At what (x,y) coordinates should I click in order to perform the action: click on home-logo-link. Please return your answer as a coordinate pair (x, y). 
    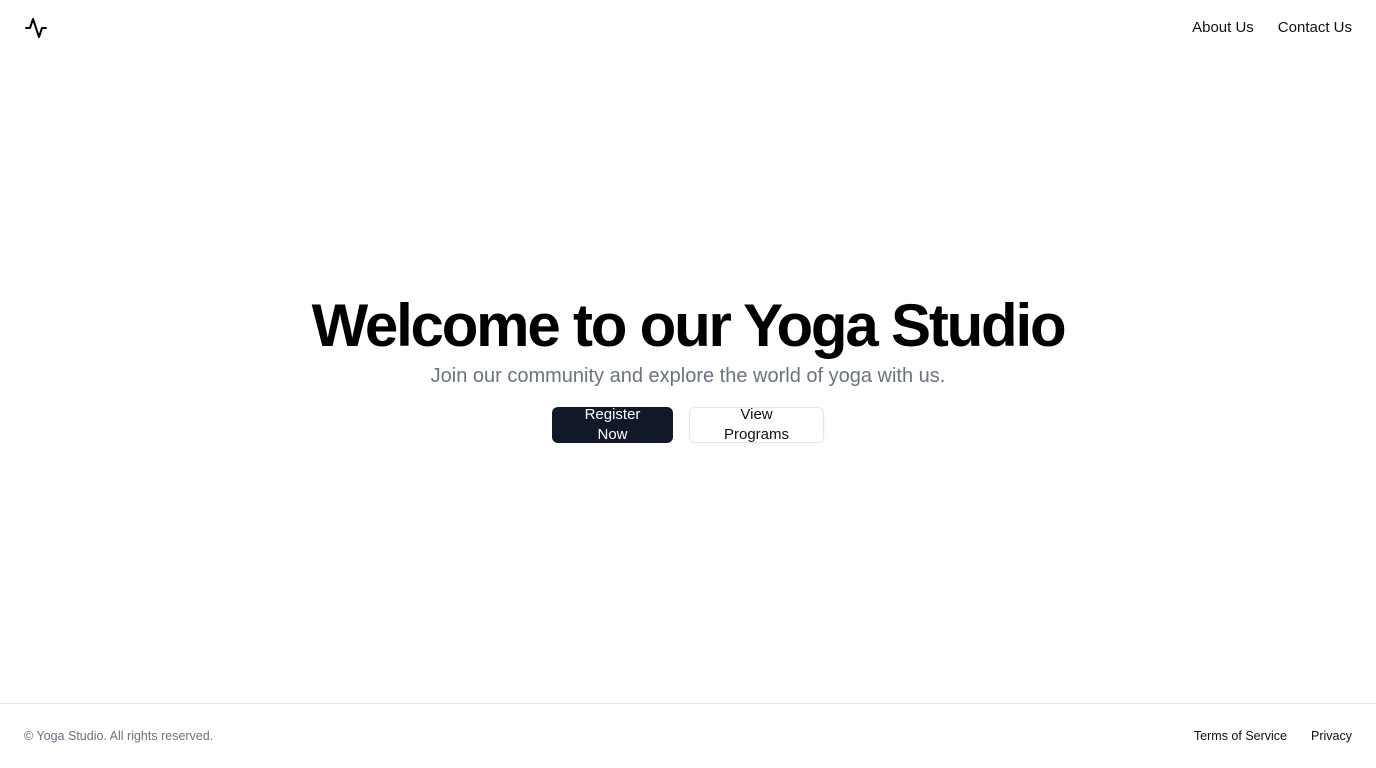
    Looking at the image, I should click on (36, 28).